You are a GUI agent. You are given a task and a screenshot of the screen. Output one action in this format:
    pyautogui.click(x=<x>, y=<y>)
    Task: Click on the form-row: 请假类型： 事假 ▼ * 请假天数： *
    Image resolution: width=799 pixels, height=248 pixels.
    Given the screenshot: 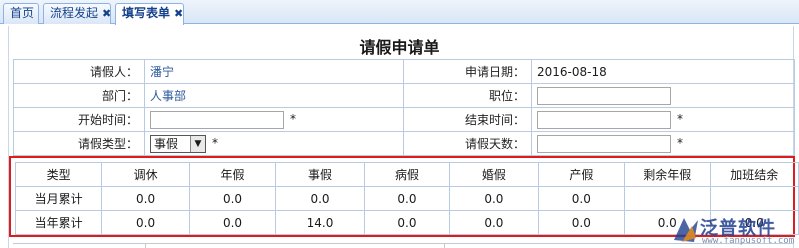 What is the action you would take?
    pyautogui.click(x=404, y=143)
    